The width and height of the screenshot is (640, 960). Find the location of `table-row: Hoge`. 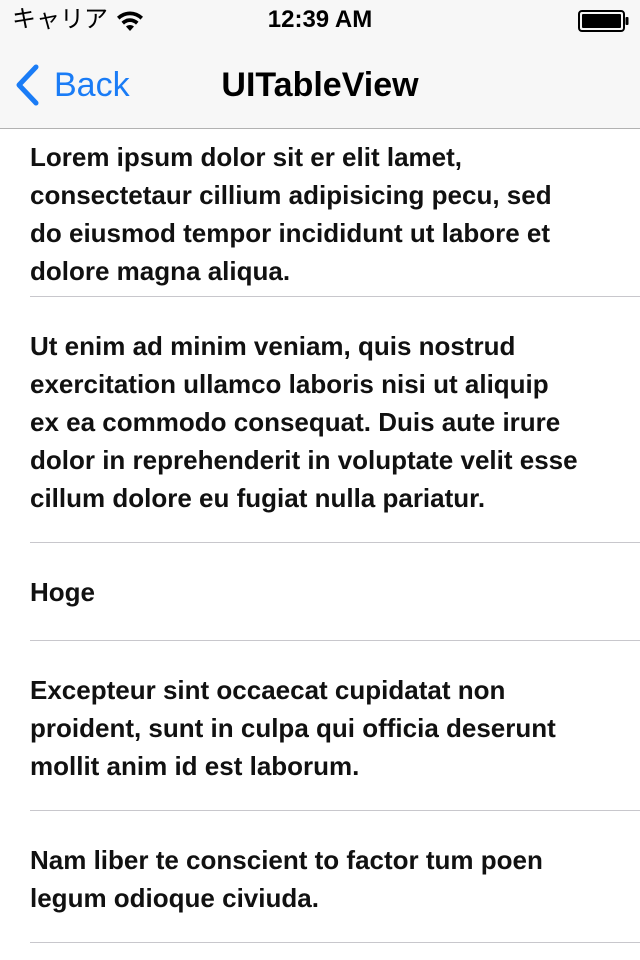

table-row: Hoge is located at coordinates (320, 592).